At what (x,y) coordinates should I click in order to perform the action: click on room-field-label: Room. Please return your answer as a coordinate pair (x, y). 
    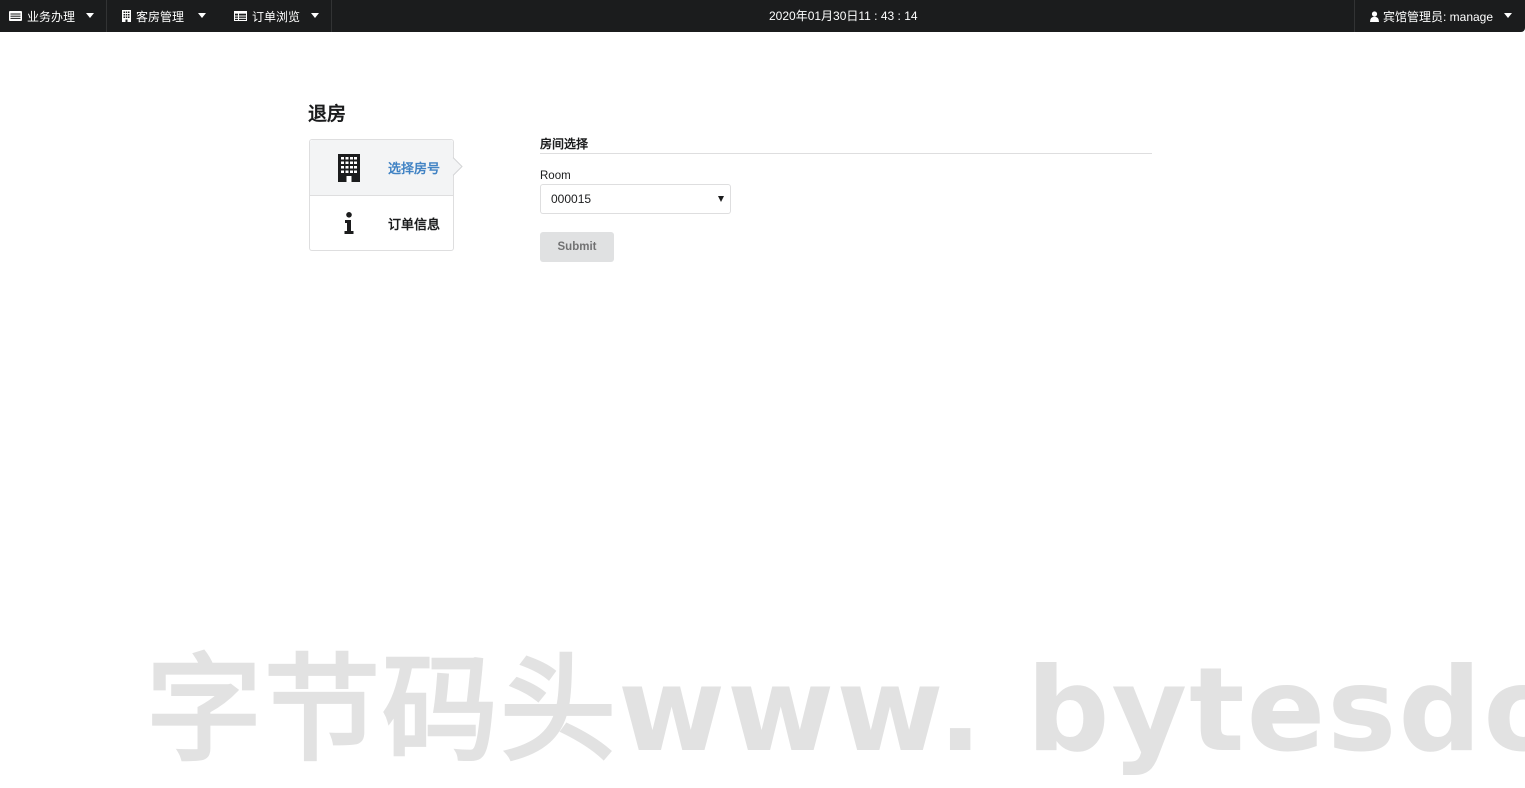
    Looking at the image, I should click on (555, 176).